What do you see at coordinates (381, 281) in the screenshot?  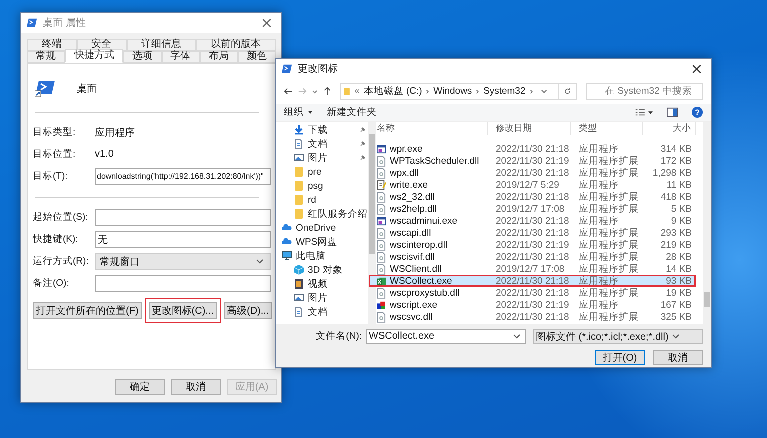 I see `spreadsheet-icon` at bounding box center [381, 281].